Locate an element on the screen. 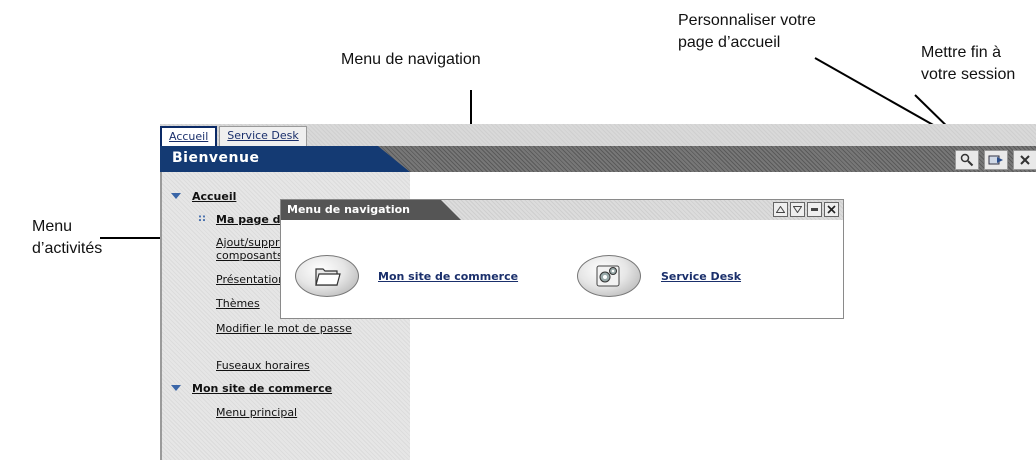 The width and height of the screenshot is (1036, 460). logout-icon is located at coordinates (996, 160).